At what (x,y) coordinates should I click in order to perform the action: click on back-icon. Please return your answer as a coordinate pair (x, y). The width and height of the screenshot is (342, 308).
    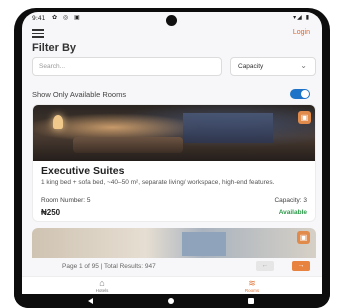
    Looking at the image, I should click on (90, 301).